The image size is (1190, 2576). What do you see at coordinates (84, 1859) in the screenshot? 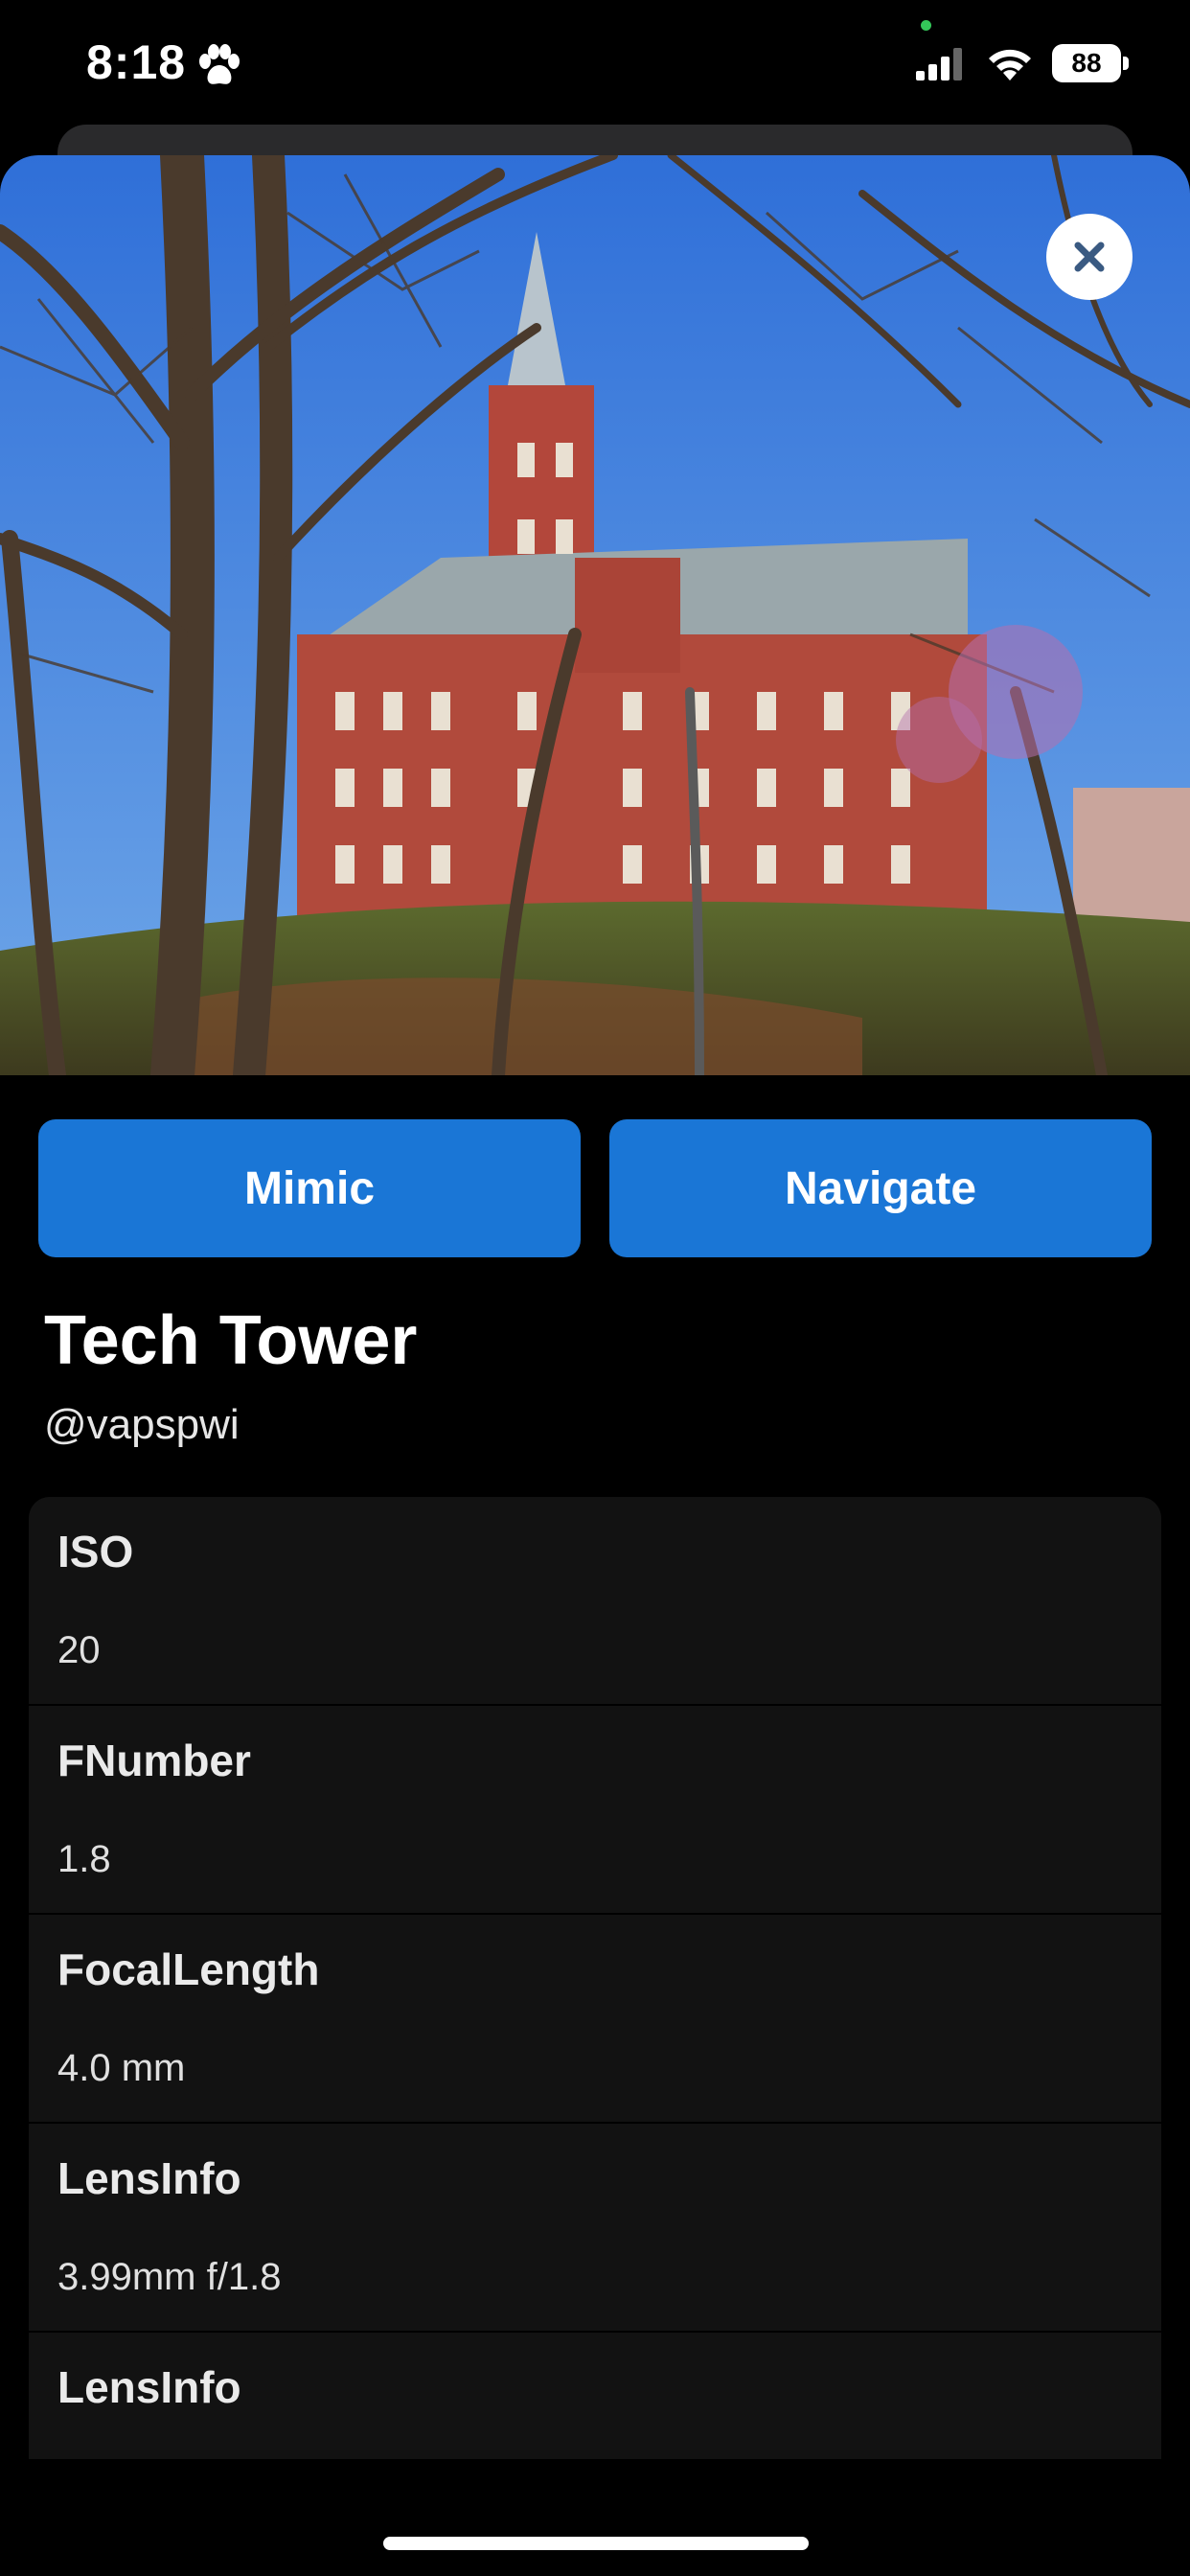
I see `exif-value: 1.8` at bounding box center [84, 1859].